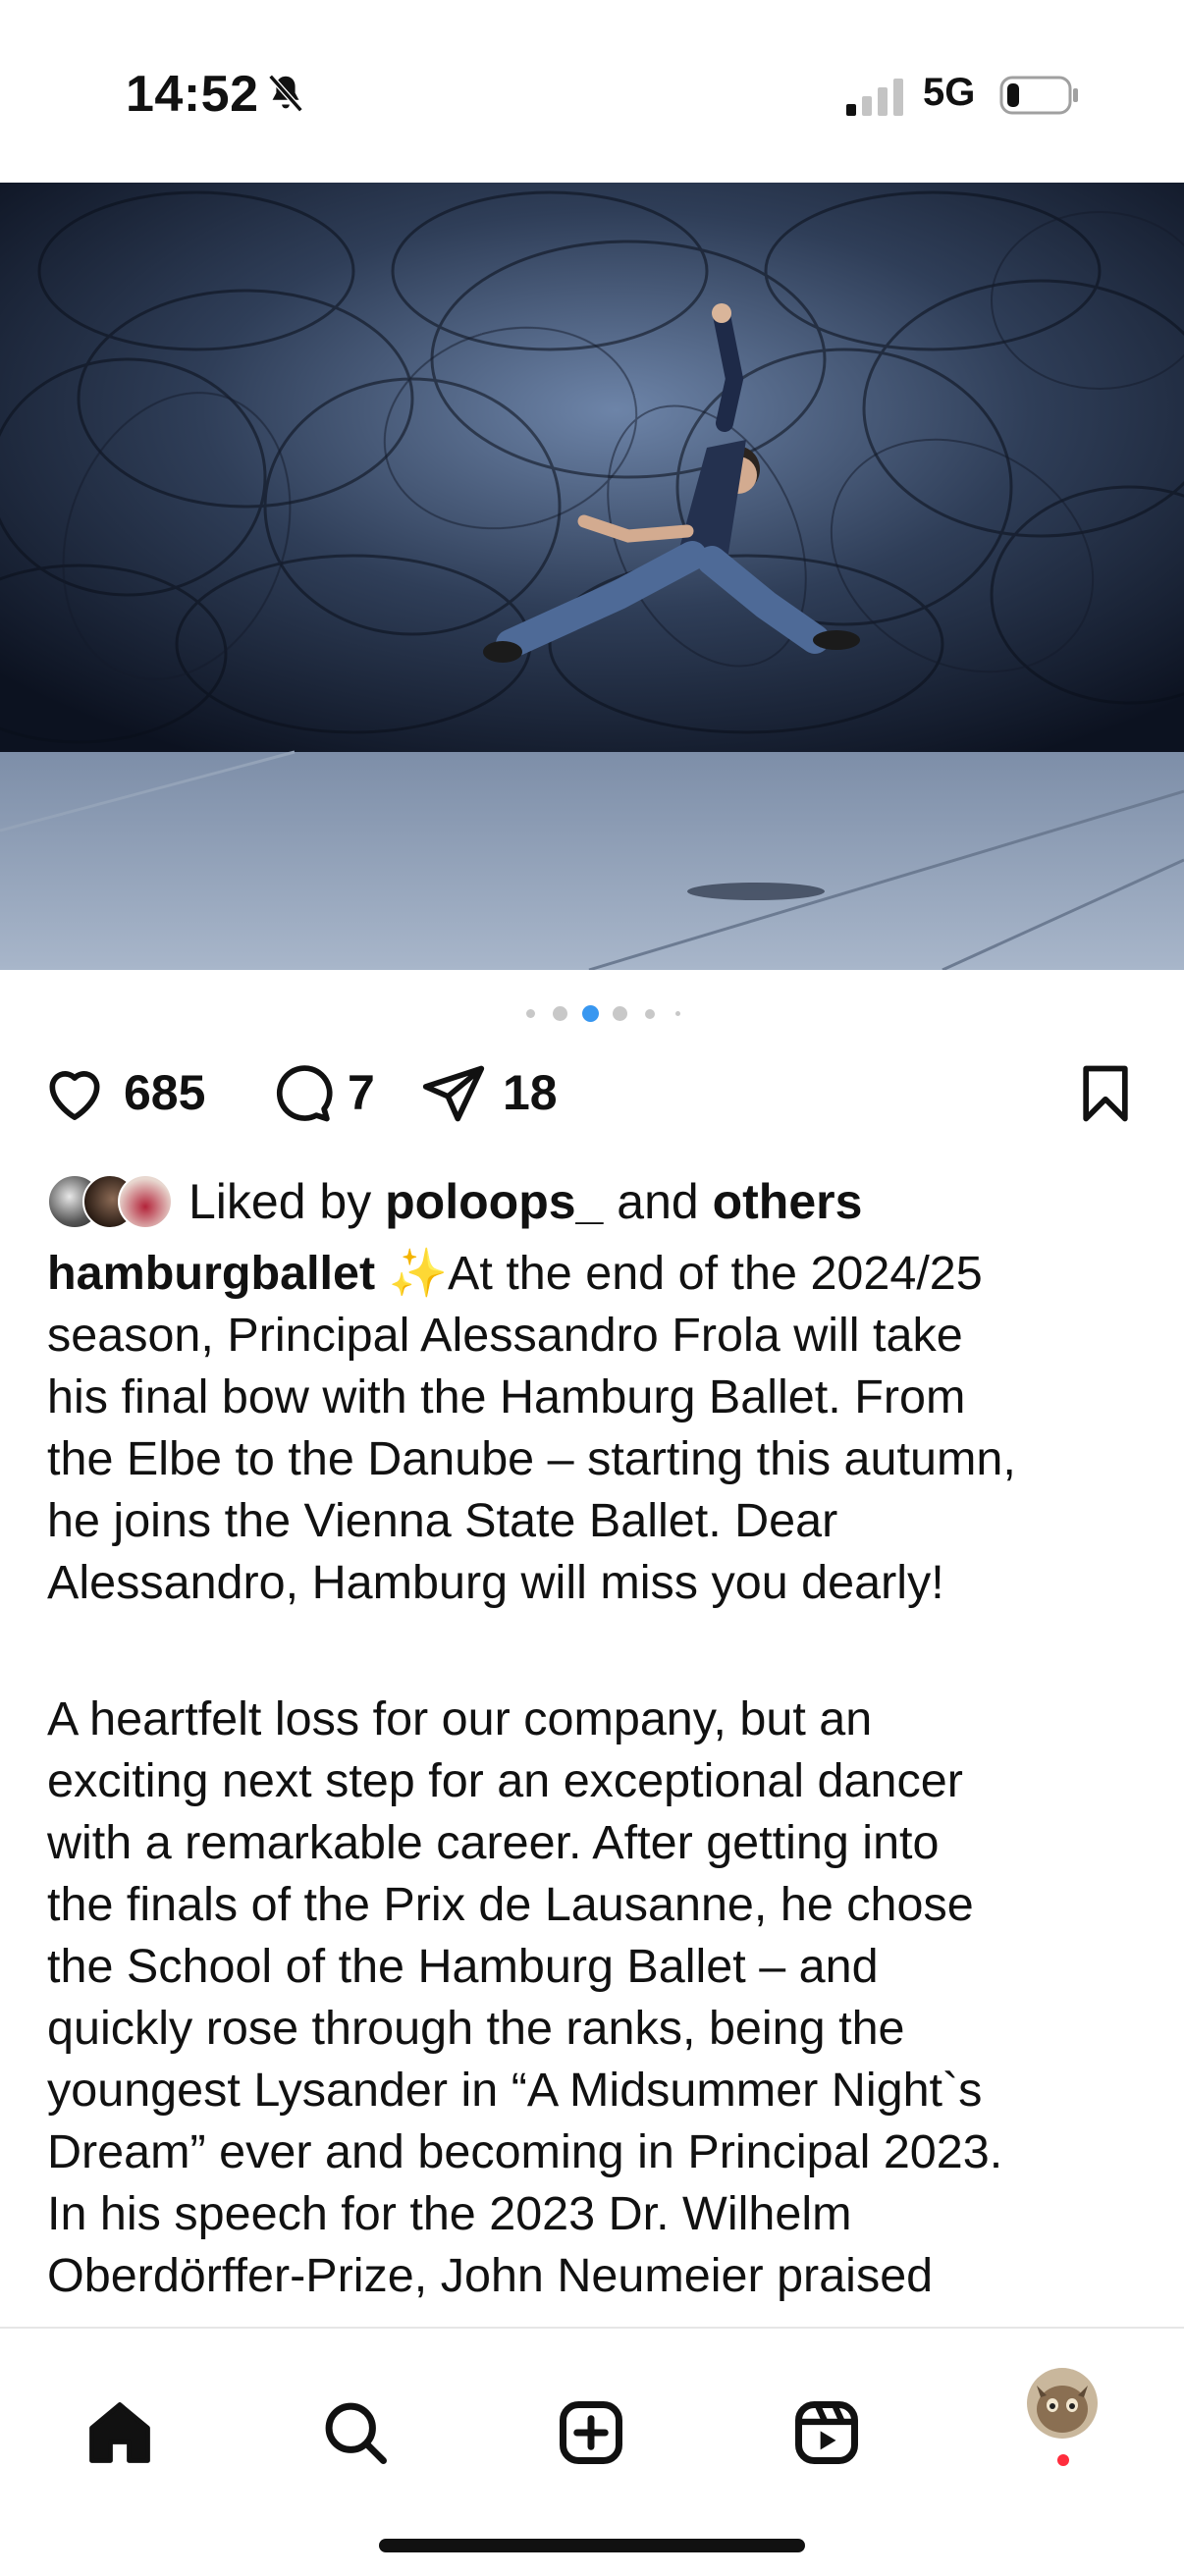 This screenshot has width=1184, height=2576. What do you see at coordinates (658, 1201) in the screenshot?
I see `liked-by-and: and` at bounding box center [658, 1201].